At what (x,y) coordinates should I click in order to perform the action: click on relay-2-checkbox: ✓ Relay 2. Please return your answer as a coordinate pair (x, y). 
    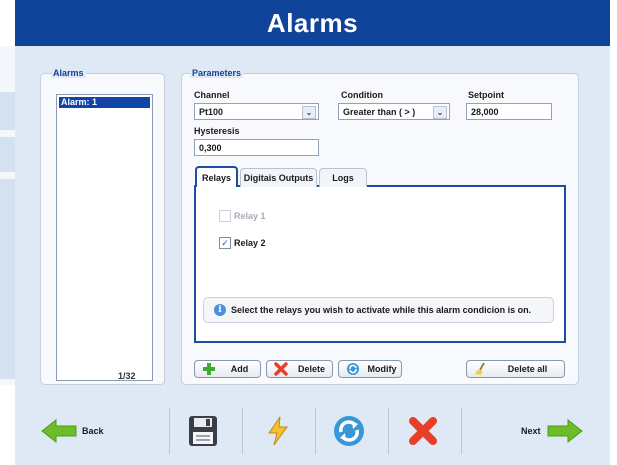
    Looking at the image, I should click on (242, 243).